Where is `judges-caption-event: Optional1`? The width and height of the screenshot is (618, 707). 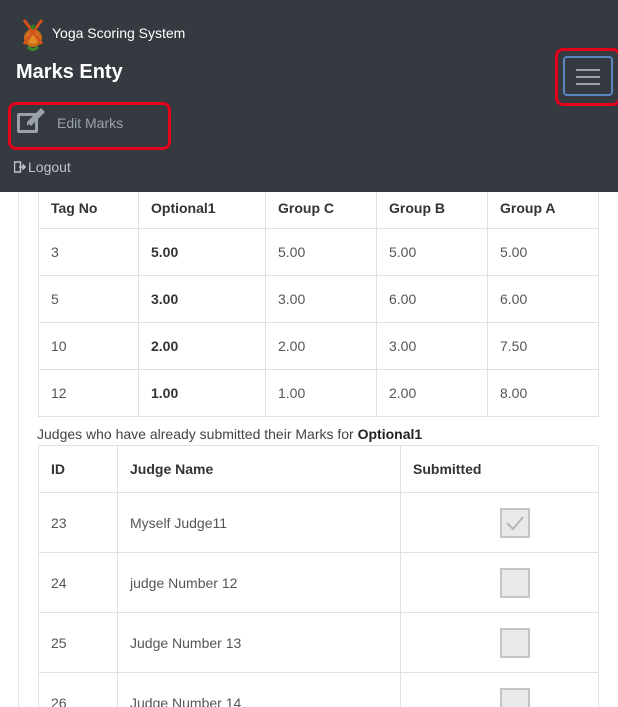
judges-caption-event: Optional1 is located at coordinates (390, 434).